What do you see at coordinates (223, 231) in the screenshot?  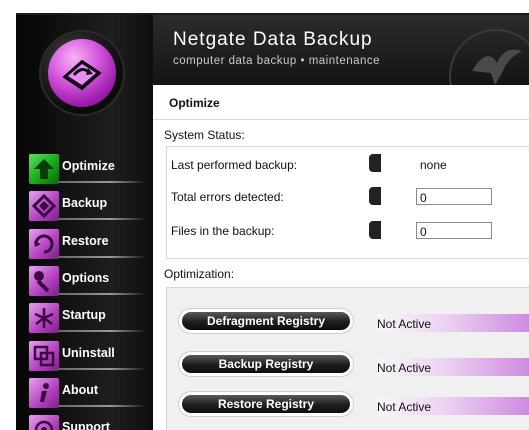 I see `files-in-backup-label: Files in the backup:` at bounding box center [223, 231].